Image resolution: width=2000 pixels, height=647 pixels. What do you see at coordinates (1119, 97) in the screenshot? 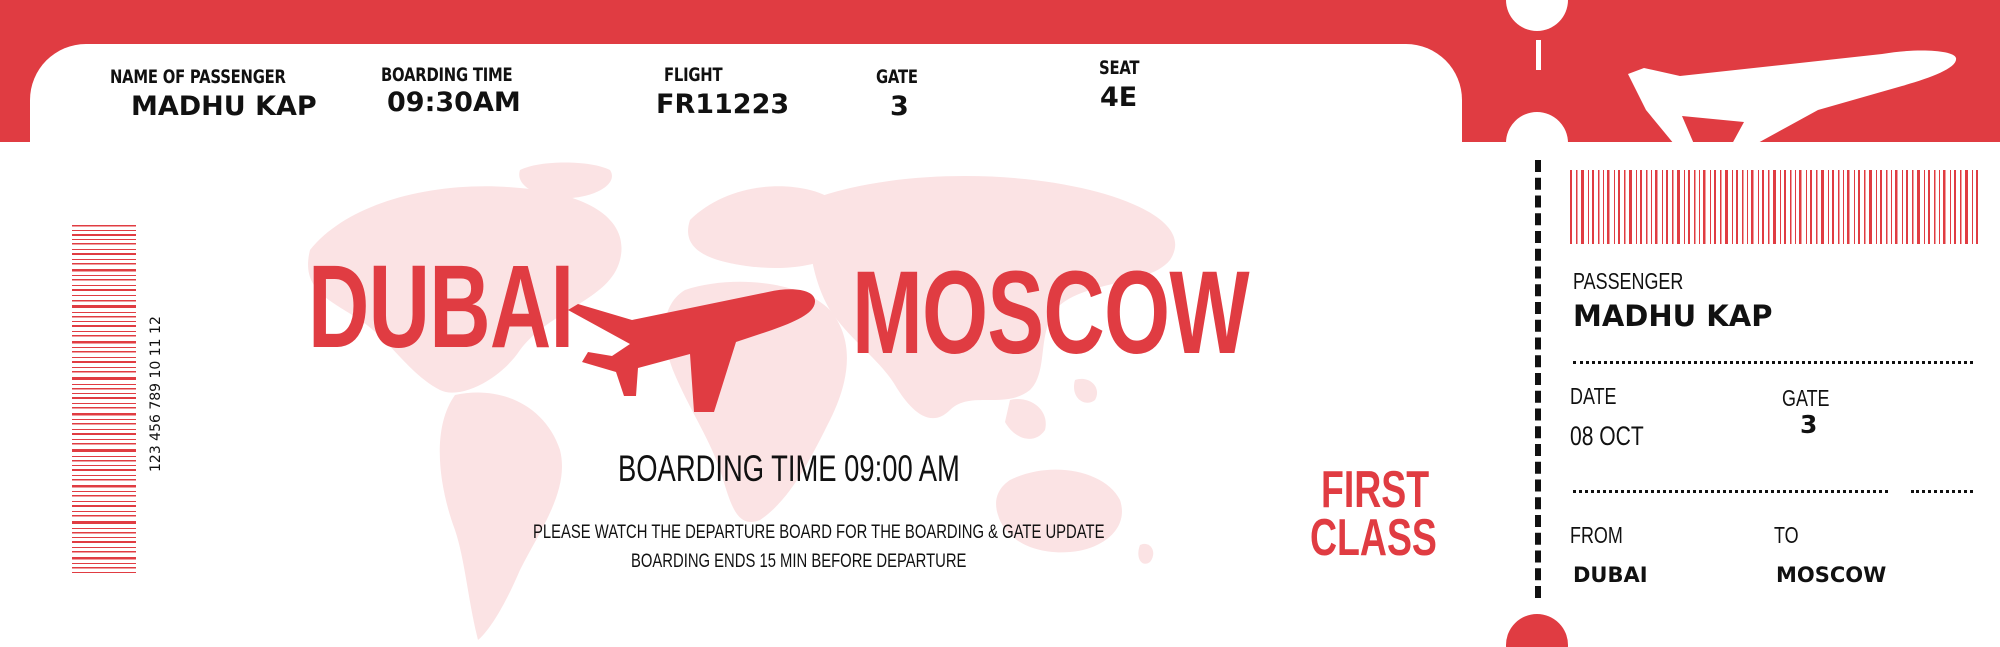
I see `seat-value: 4E` at bounding box center [1119, 97].